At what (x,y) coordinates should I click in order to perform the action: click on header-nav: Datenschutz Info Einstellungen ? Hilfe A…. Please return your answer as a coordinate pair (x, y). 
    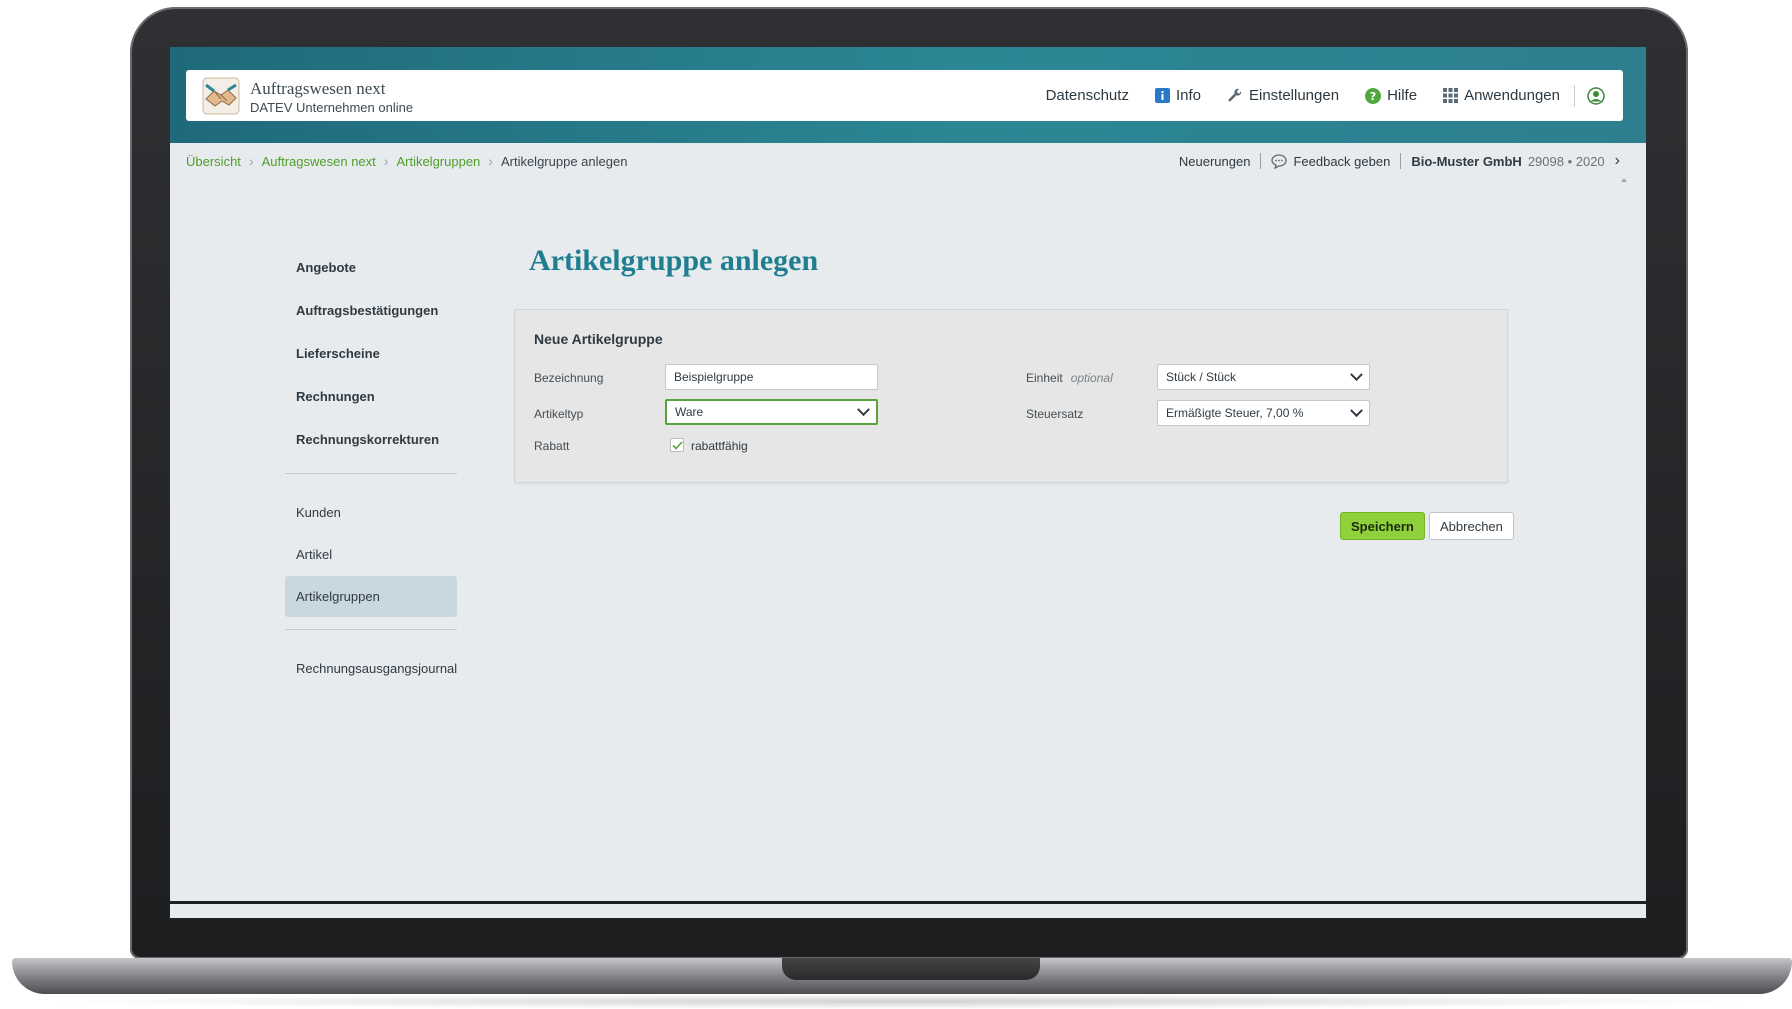
    Looking at the image, I should click on (1325, 95).